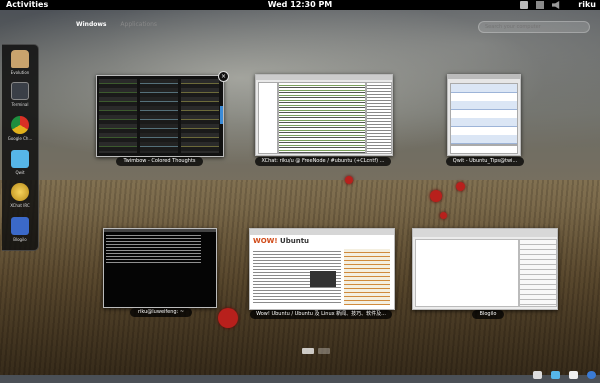 The width and height of the screenshot is (600, 383). What do you see at coordinates (221, 115) in the screenshot?
I see `scrollbar` at bounding box center [221, 115].